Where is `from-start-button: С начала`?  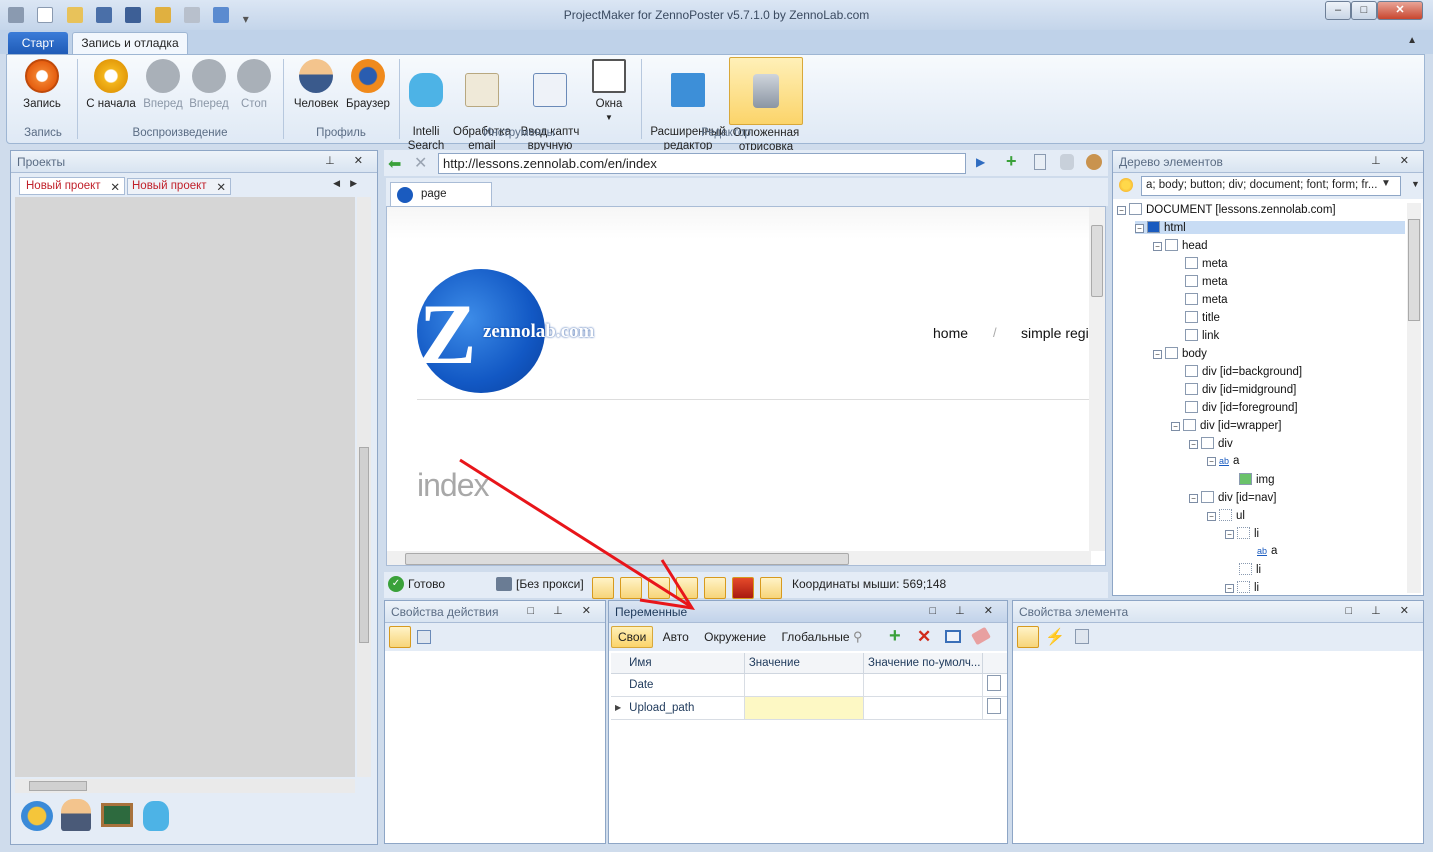
from-start-button: С начала is located at coordinates (111, 85).